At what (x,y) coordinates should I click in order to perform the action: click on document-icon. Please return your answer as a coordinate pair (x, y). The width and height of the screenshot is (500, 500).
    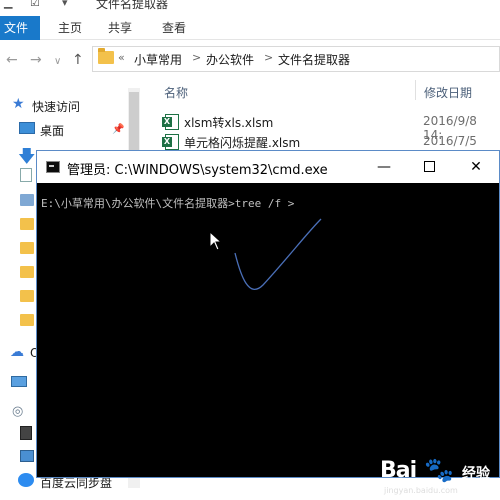
    Looking at the image, I should click on (26, 175).